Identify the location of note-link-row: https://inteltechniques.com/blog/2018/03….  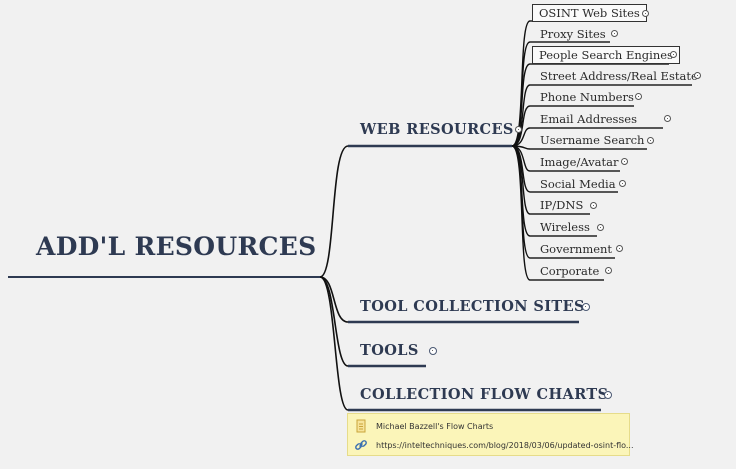
(491, 445).